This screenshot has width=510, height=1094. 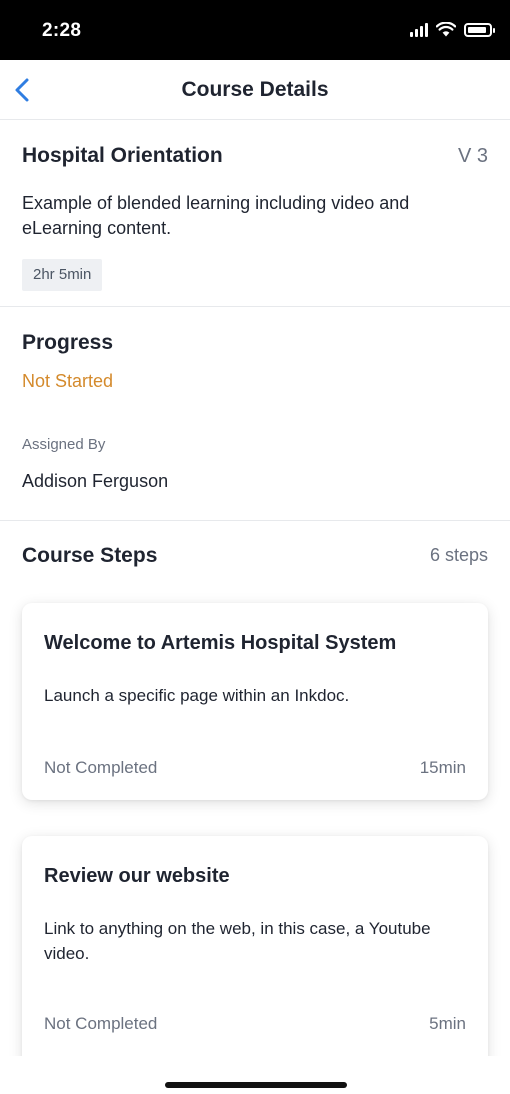 I want to click on steps-count: 6 steps, so click(x=458, y=555).